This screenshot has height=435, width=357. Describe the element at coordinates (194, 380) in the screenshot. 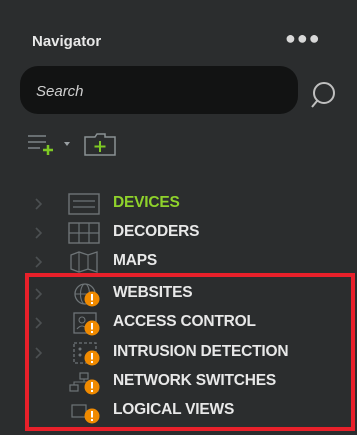

I see `tree-item-label: NETWORK SWITCHES` at that location.